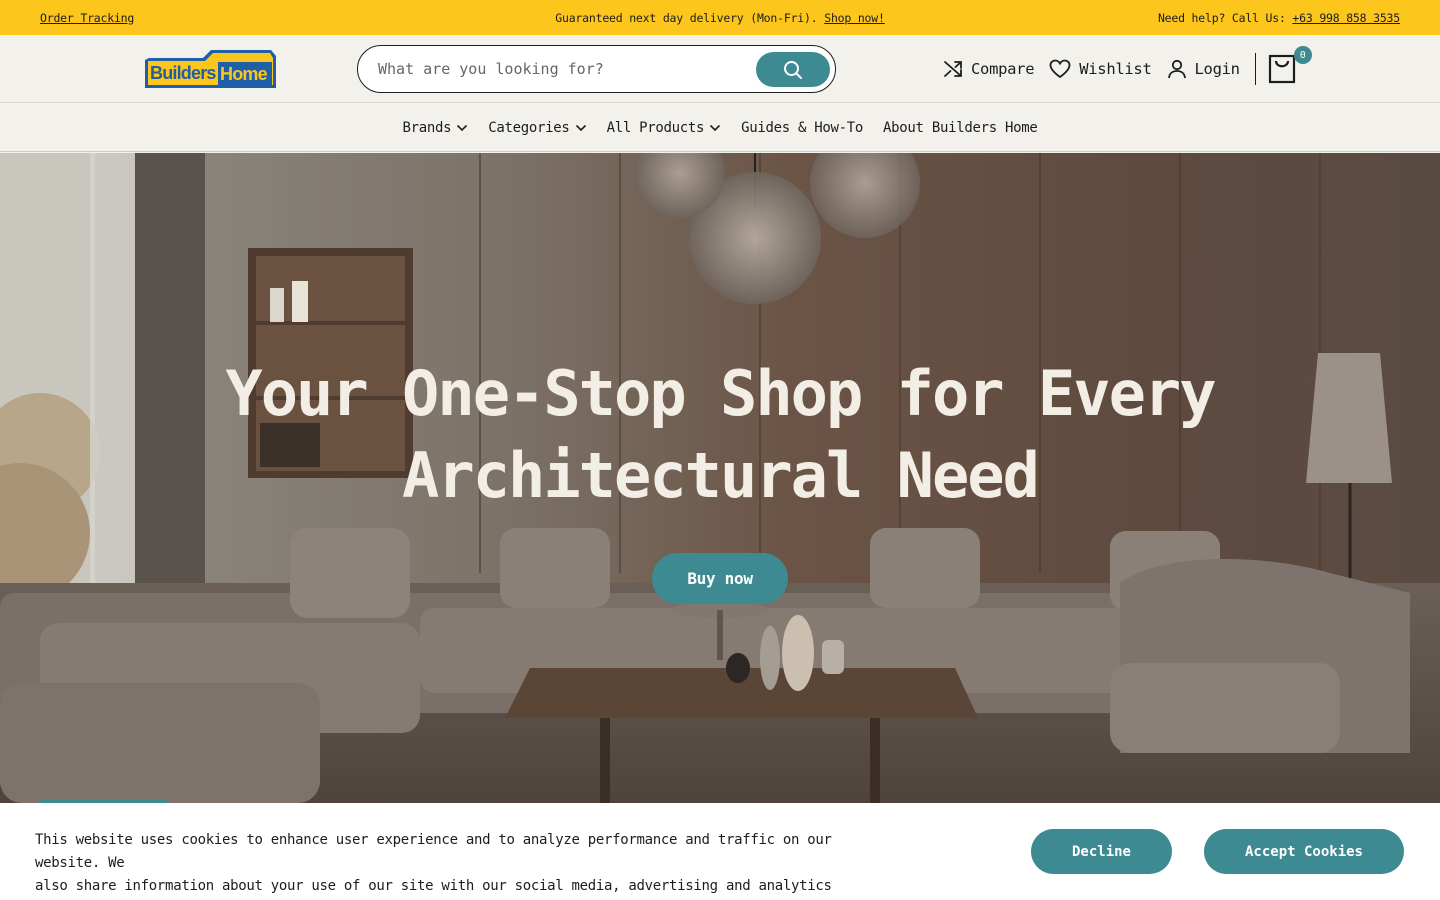  Describe the element at coordinates (1281, 69) in the screenshot. I see `shopping-bag-icon` at that location.